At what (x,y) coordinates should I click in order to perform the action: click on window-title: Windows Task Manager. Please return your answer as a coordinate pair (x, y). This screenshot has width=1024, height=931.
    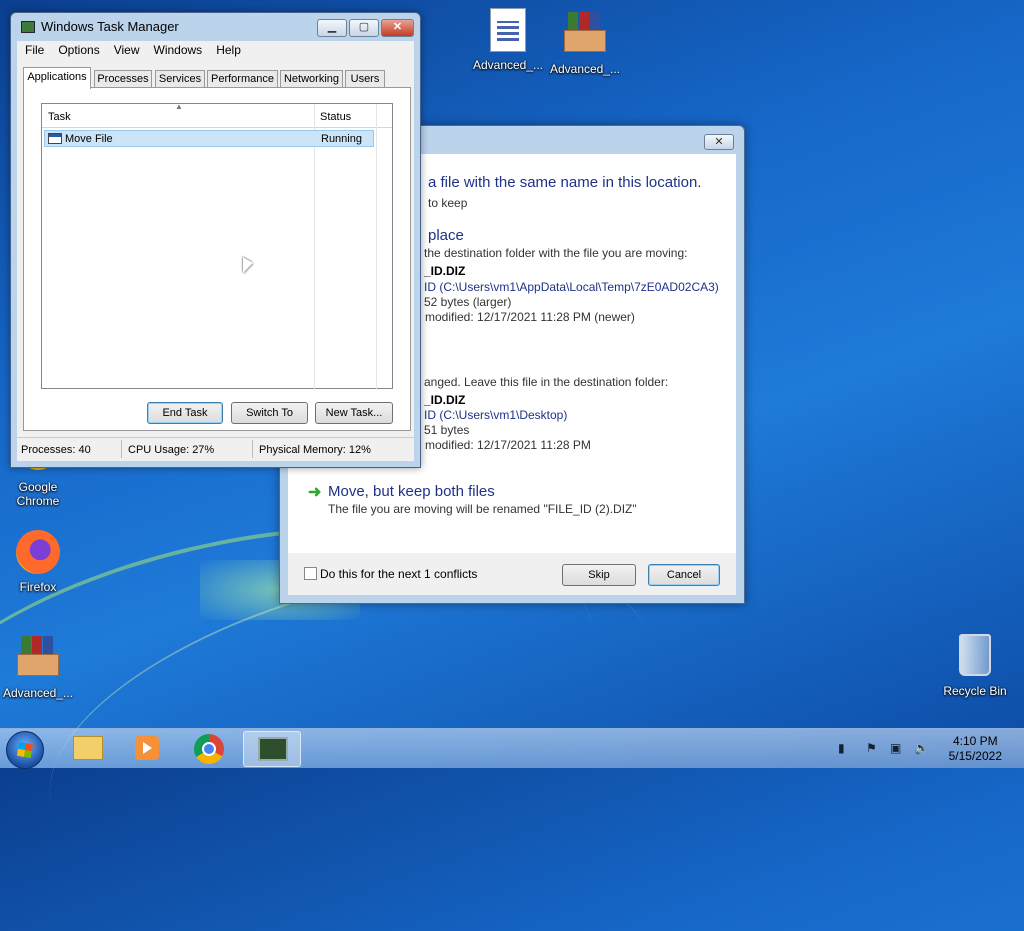
    Looking at the image, I should click on (110, 26).